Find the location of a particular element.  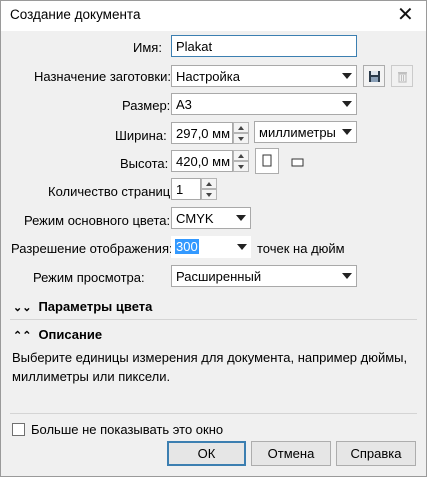

trash-icon is located at coordinates (402, 77).